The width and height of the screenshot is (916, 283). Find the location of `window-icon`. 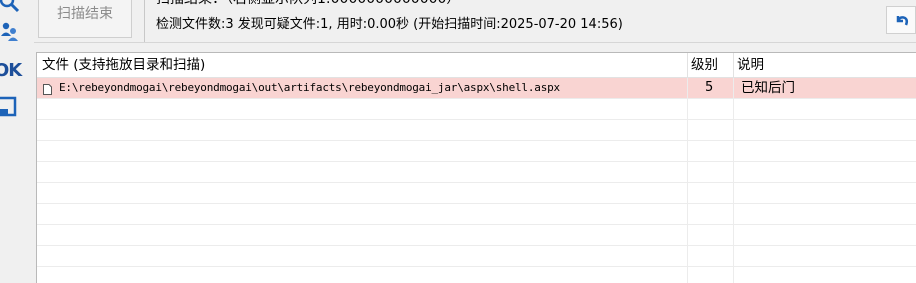

window-icon is located at coordinates (10, 107).